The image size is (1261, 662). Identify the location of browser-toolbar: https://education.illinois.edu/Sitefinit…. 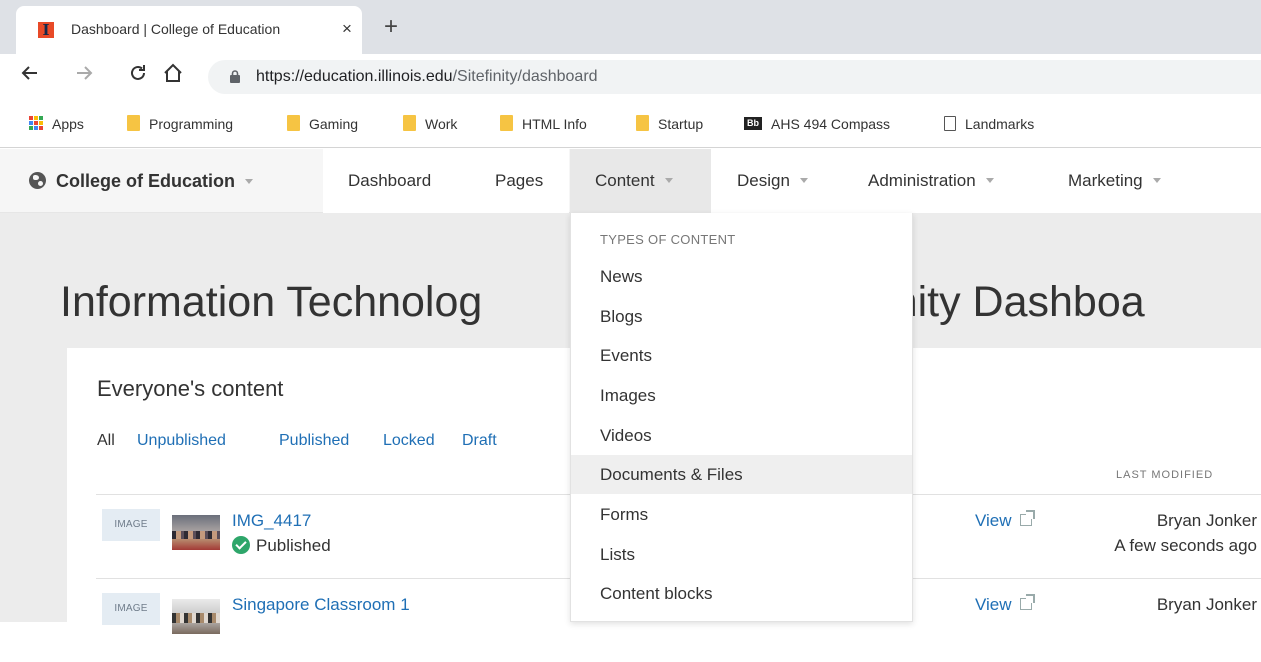
(630, 76).